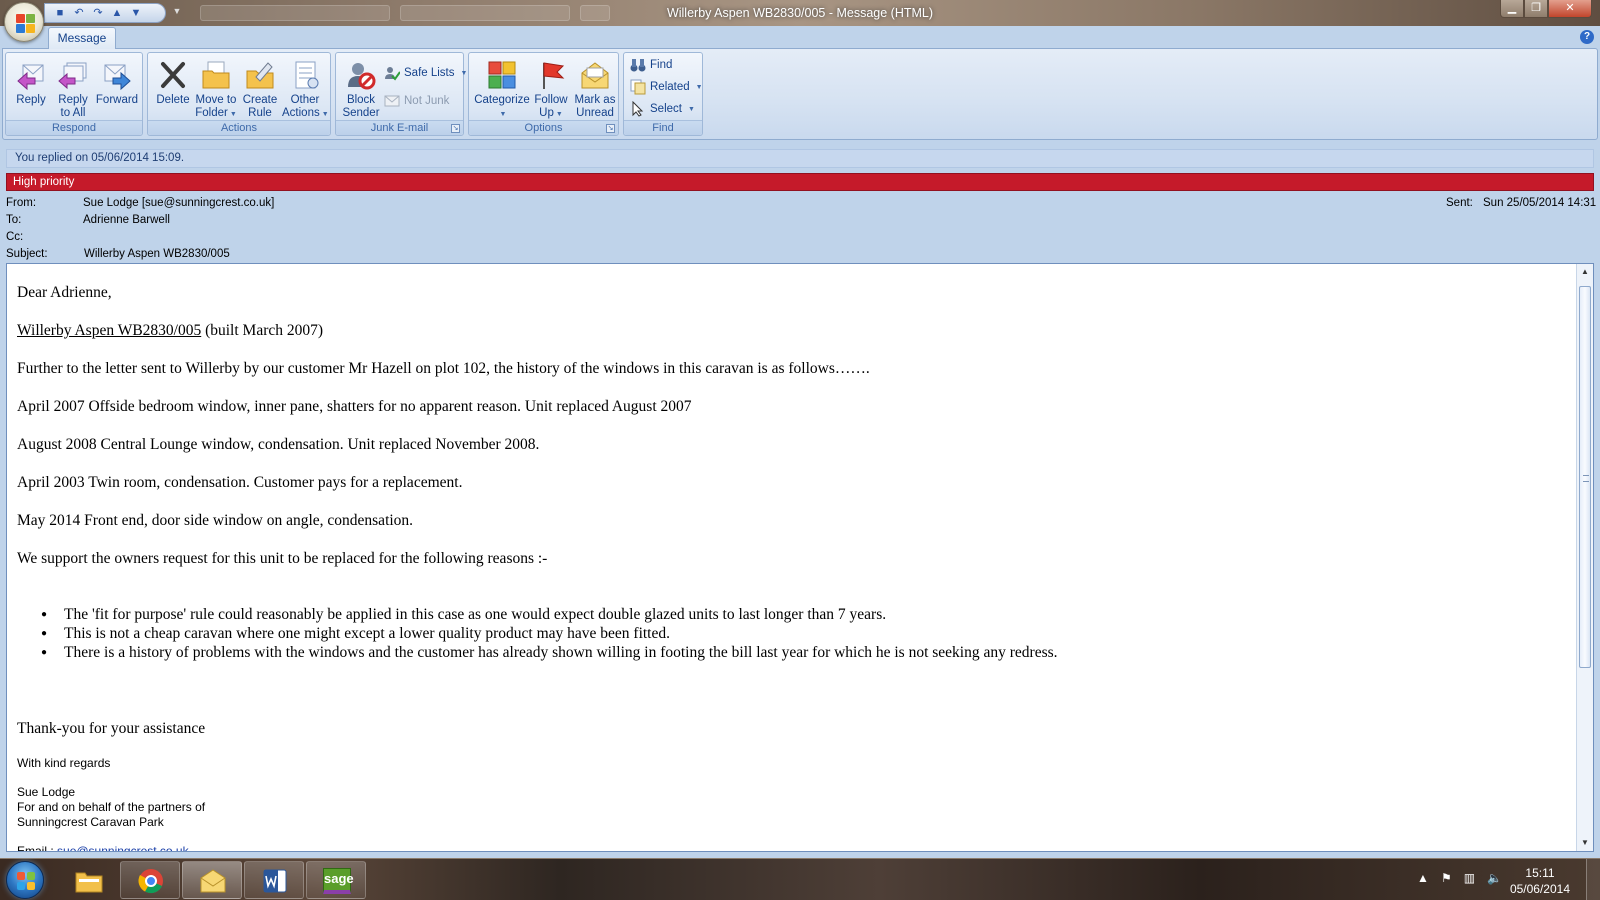 The width and height of the screenshot is (1600, 900). What do you see at coordinates (262, 330) in the screenshot?
I see `reference-built: (built March 2007)` at bounding box center [262, 330].